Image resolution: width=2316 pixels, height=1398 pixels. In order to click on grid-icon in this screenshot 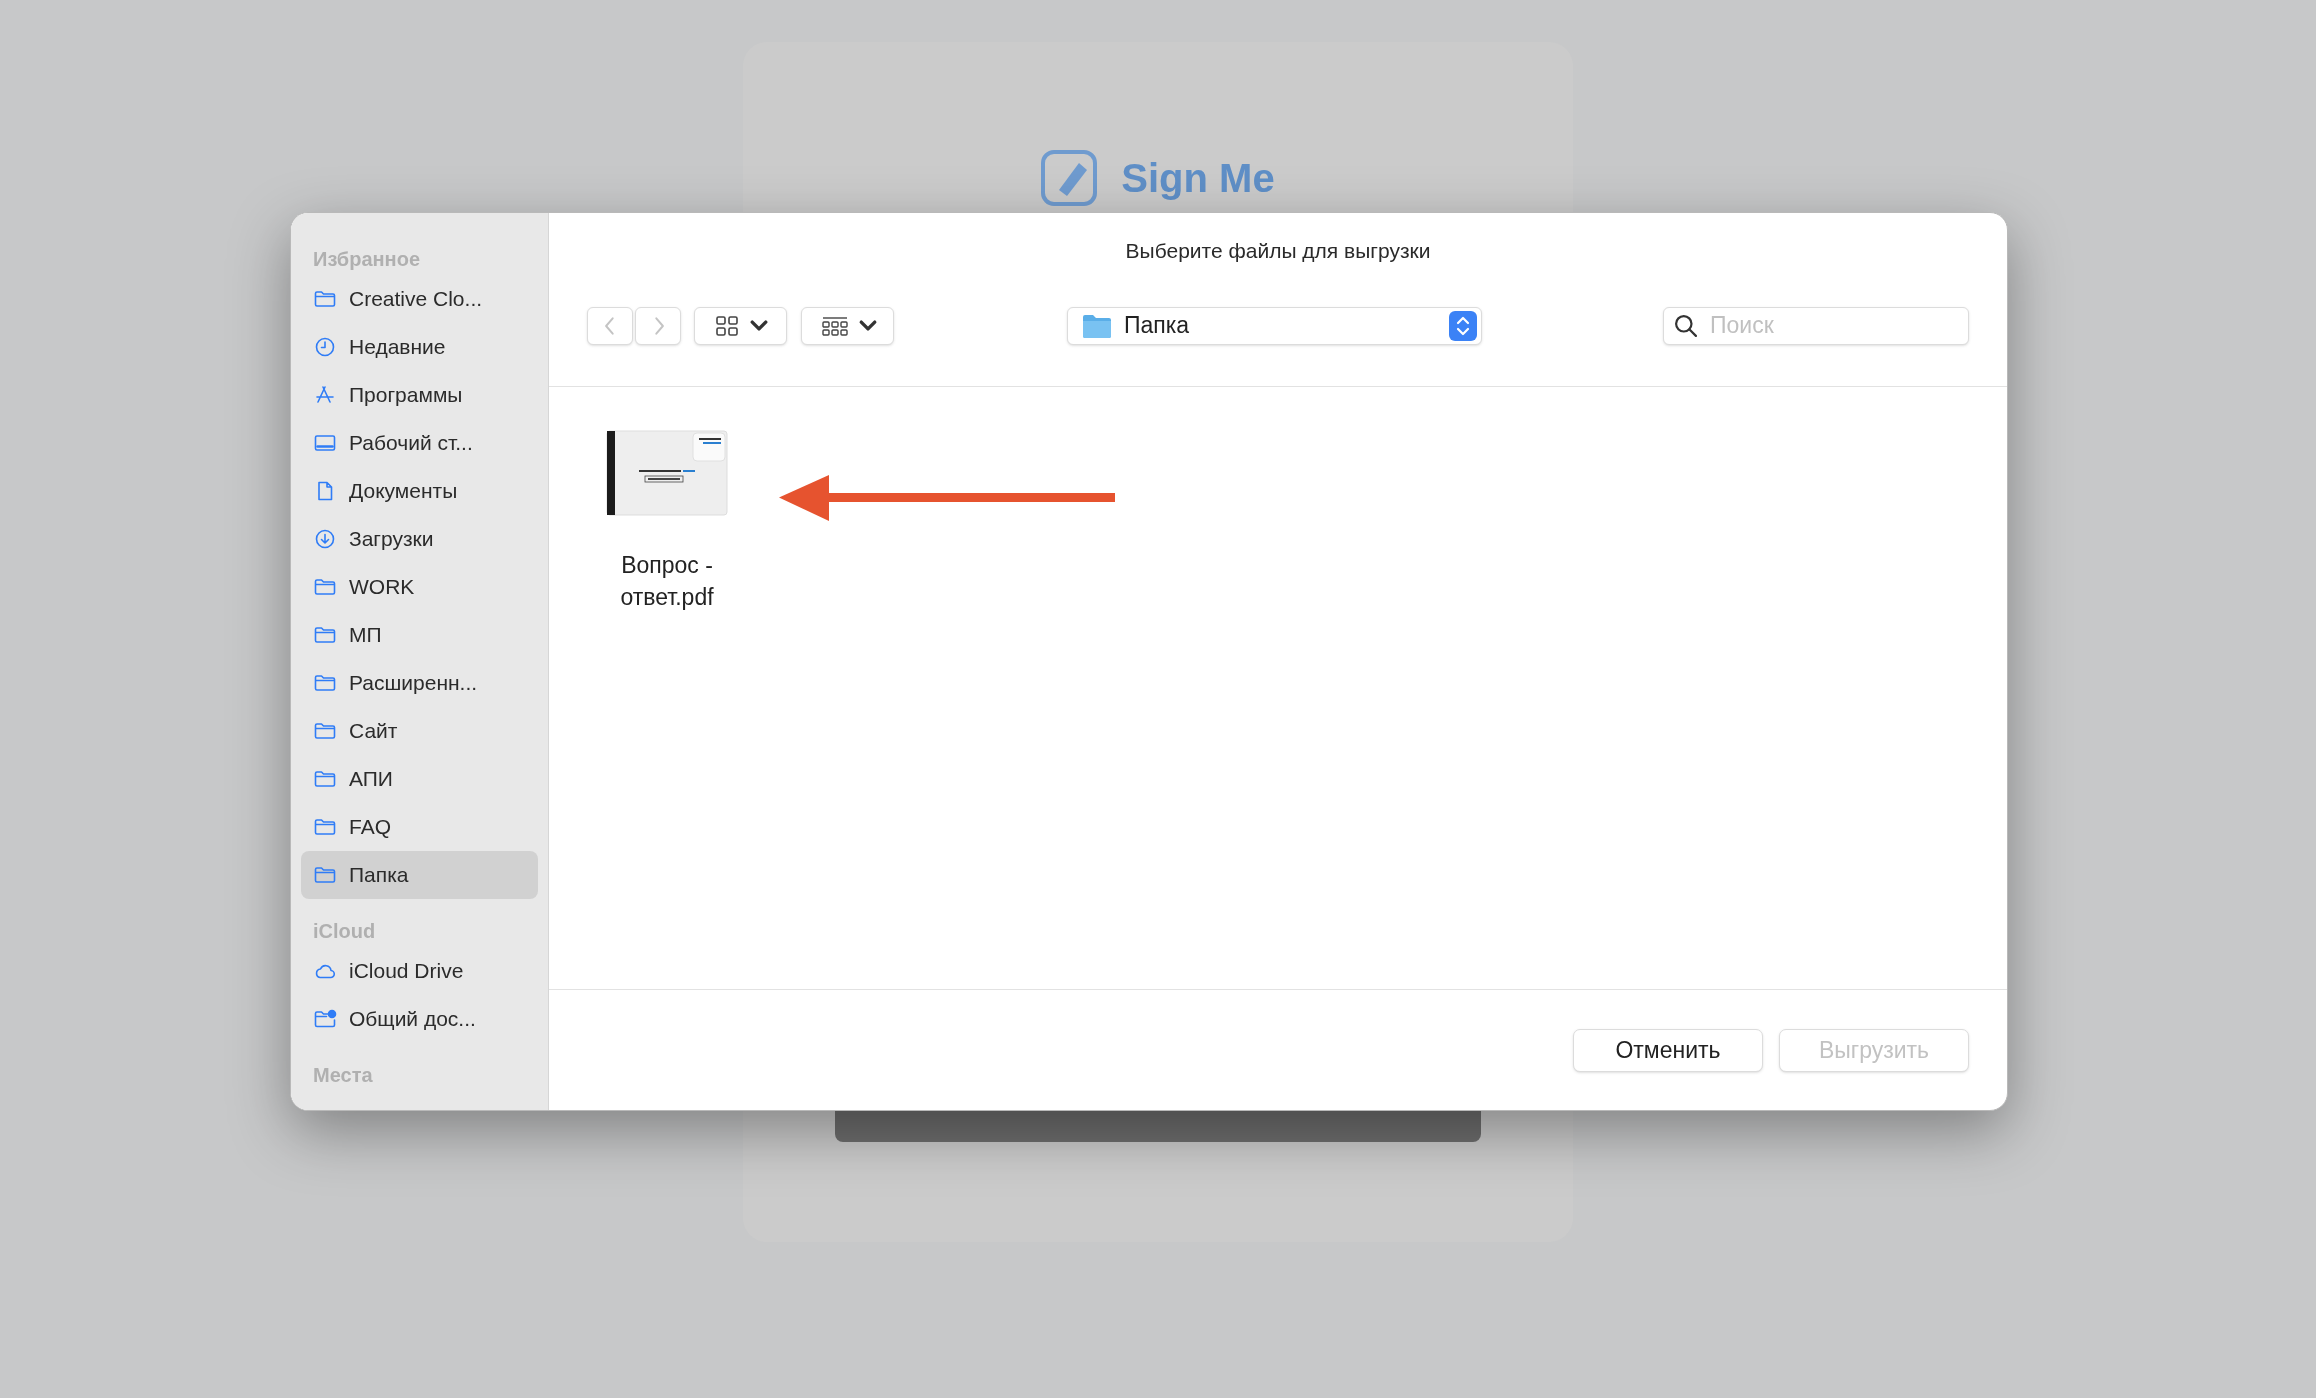, I will do `click(726, 325)`.